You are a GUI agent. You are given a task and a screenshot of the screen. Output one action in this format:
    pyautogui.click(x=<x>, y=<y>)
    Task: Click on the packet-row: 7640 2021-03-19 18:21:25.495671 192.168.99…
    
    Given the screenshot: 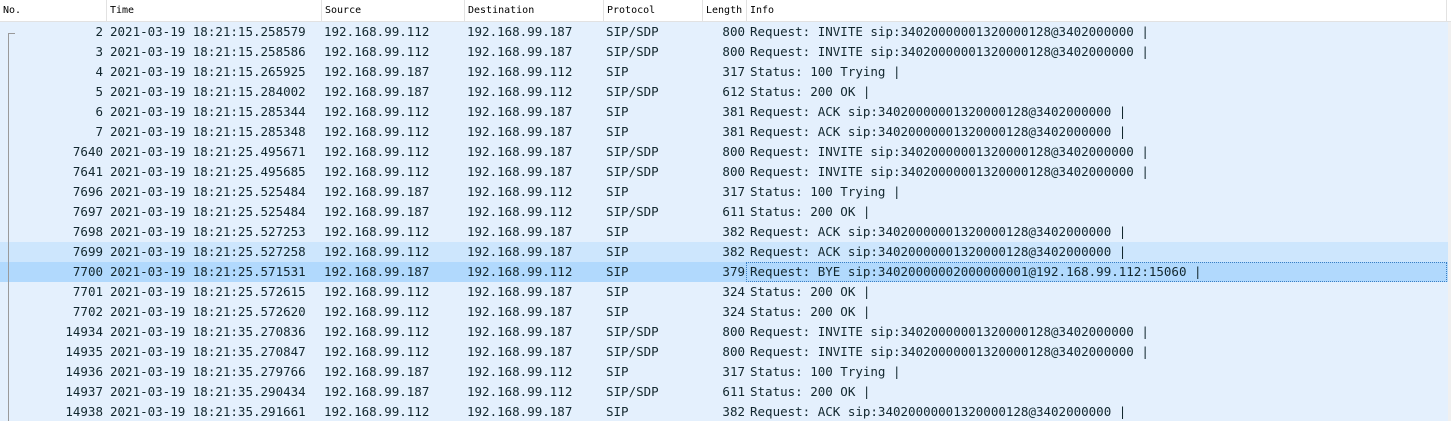 What is the action you would take?
    pyautogui.click(x=725, y=152)
    